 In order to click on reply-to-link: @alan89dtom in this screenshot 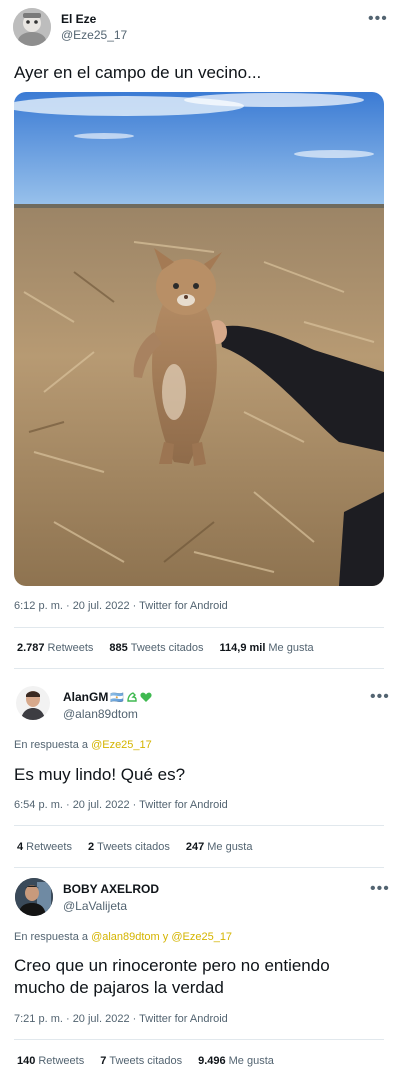, I will do `click(125, 937)`.